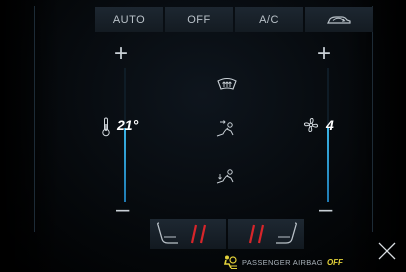 Image resolution: width=406 pixels, height=272 pixels. What do you see at coordinates (334, 262) in the screenshot?
I see `airbag-state: OFF` at bounding box center [334, 262].